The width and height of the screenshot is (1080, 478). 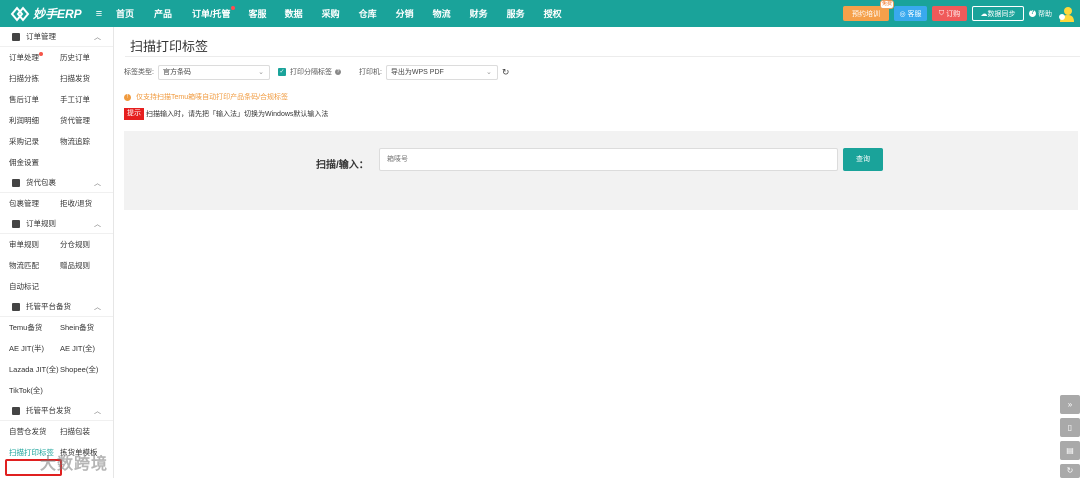 I want to click on question-icon: ?, so click(x=337, y=72).